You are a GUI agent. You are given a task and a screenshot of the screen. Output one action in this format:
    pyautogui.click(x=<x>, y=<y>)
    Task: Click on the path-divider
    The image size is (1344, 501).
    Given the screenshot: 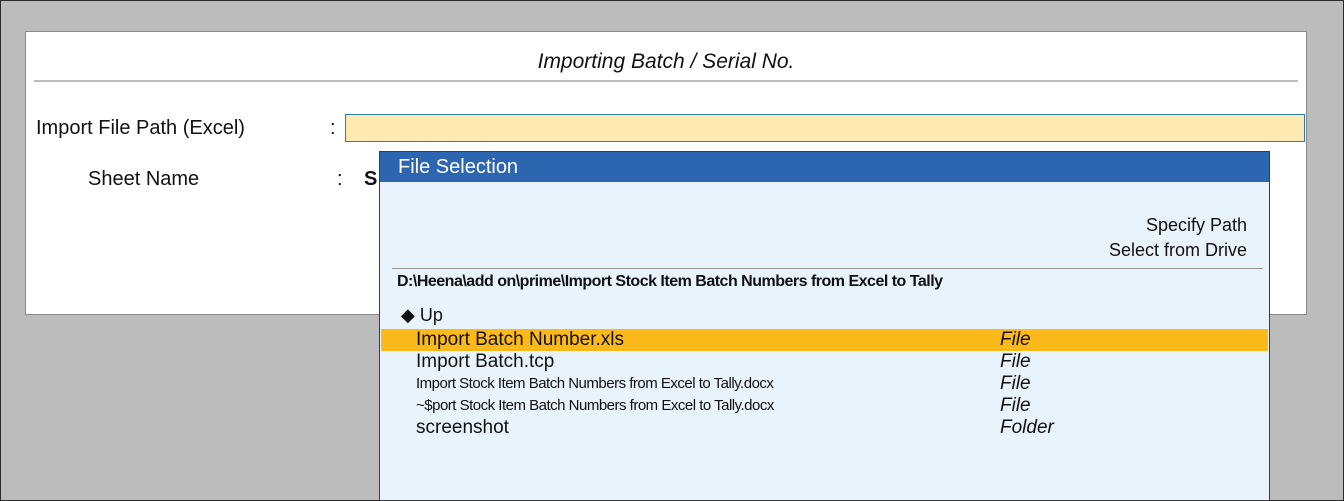 What is the action you would take?
    pyautogui.click(x=827, y=268)
    